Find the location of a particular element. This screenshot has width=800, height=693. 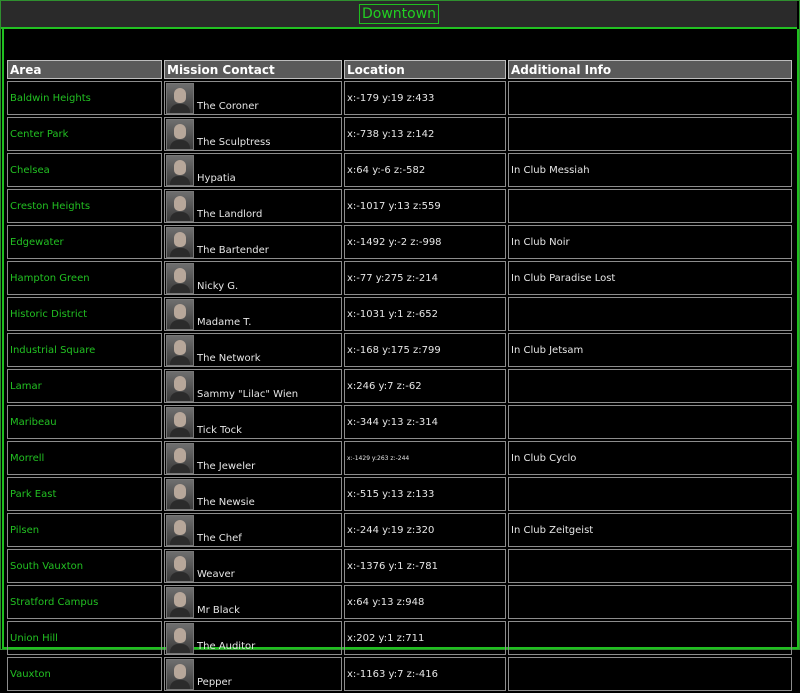

area-name: Hampton Green is located at coordinates (84, 278).